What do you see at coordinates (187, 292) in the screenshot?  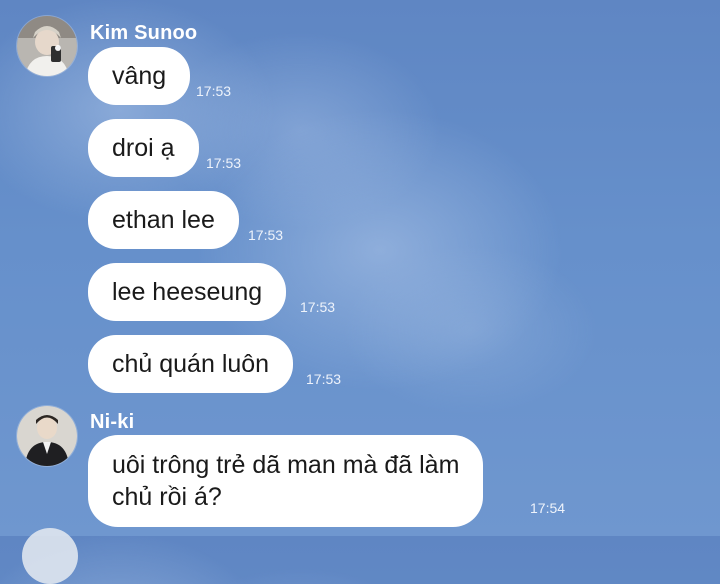 I see `message-bubble: lee heeseung` at bounding box center [187, 292].